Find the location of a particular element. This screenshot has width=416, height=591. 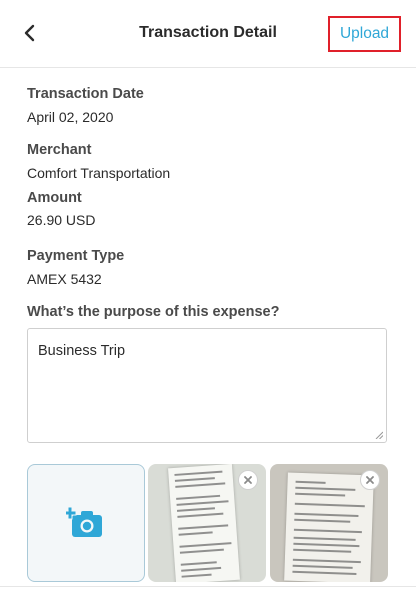

resize-grip-icon is located at coordinates (379, 435).